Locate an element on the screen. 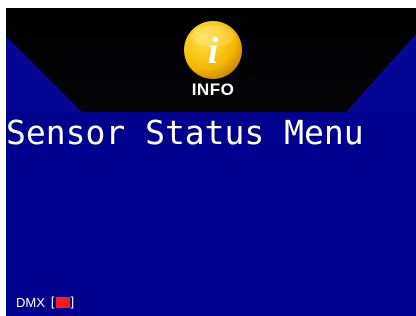 The width and height of the screenshot is (416, 316). dmx-status: DMX [ ] is located at coordinates (45, 302).